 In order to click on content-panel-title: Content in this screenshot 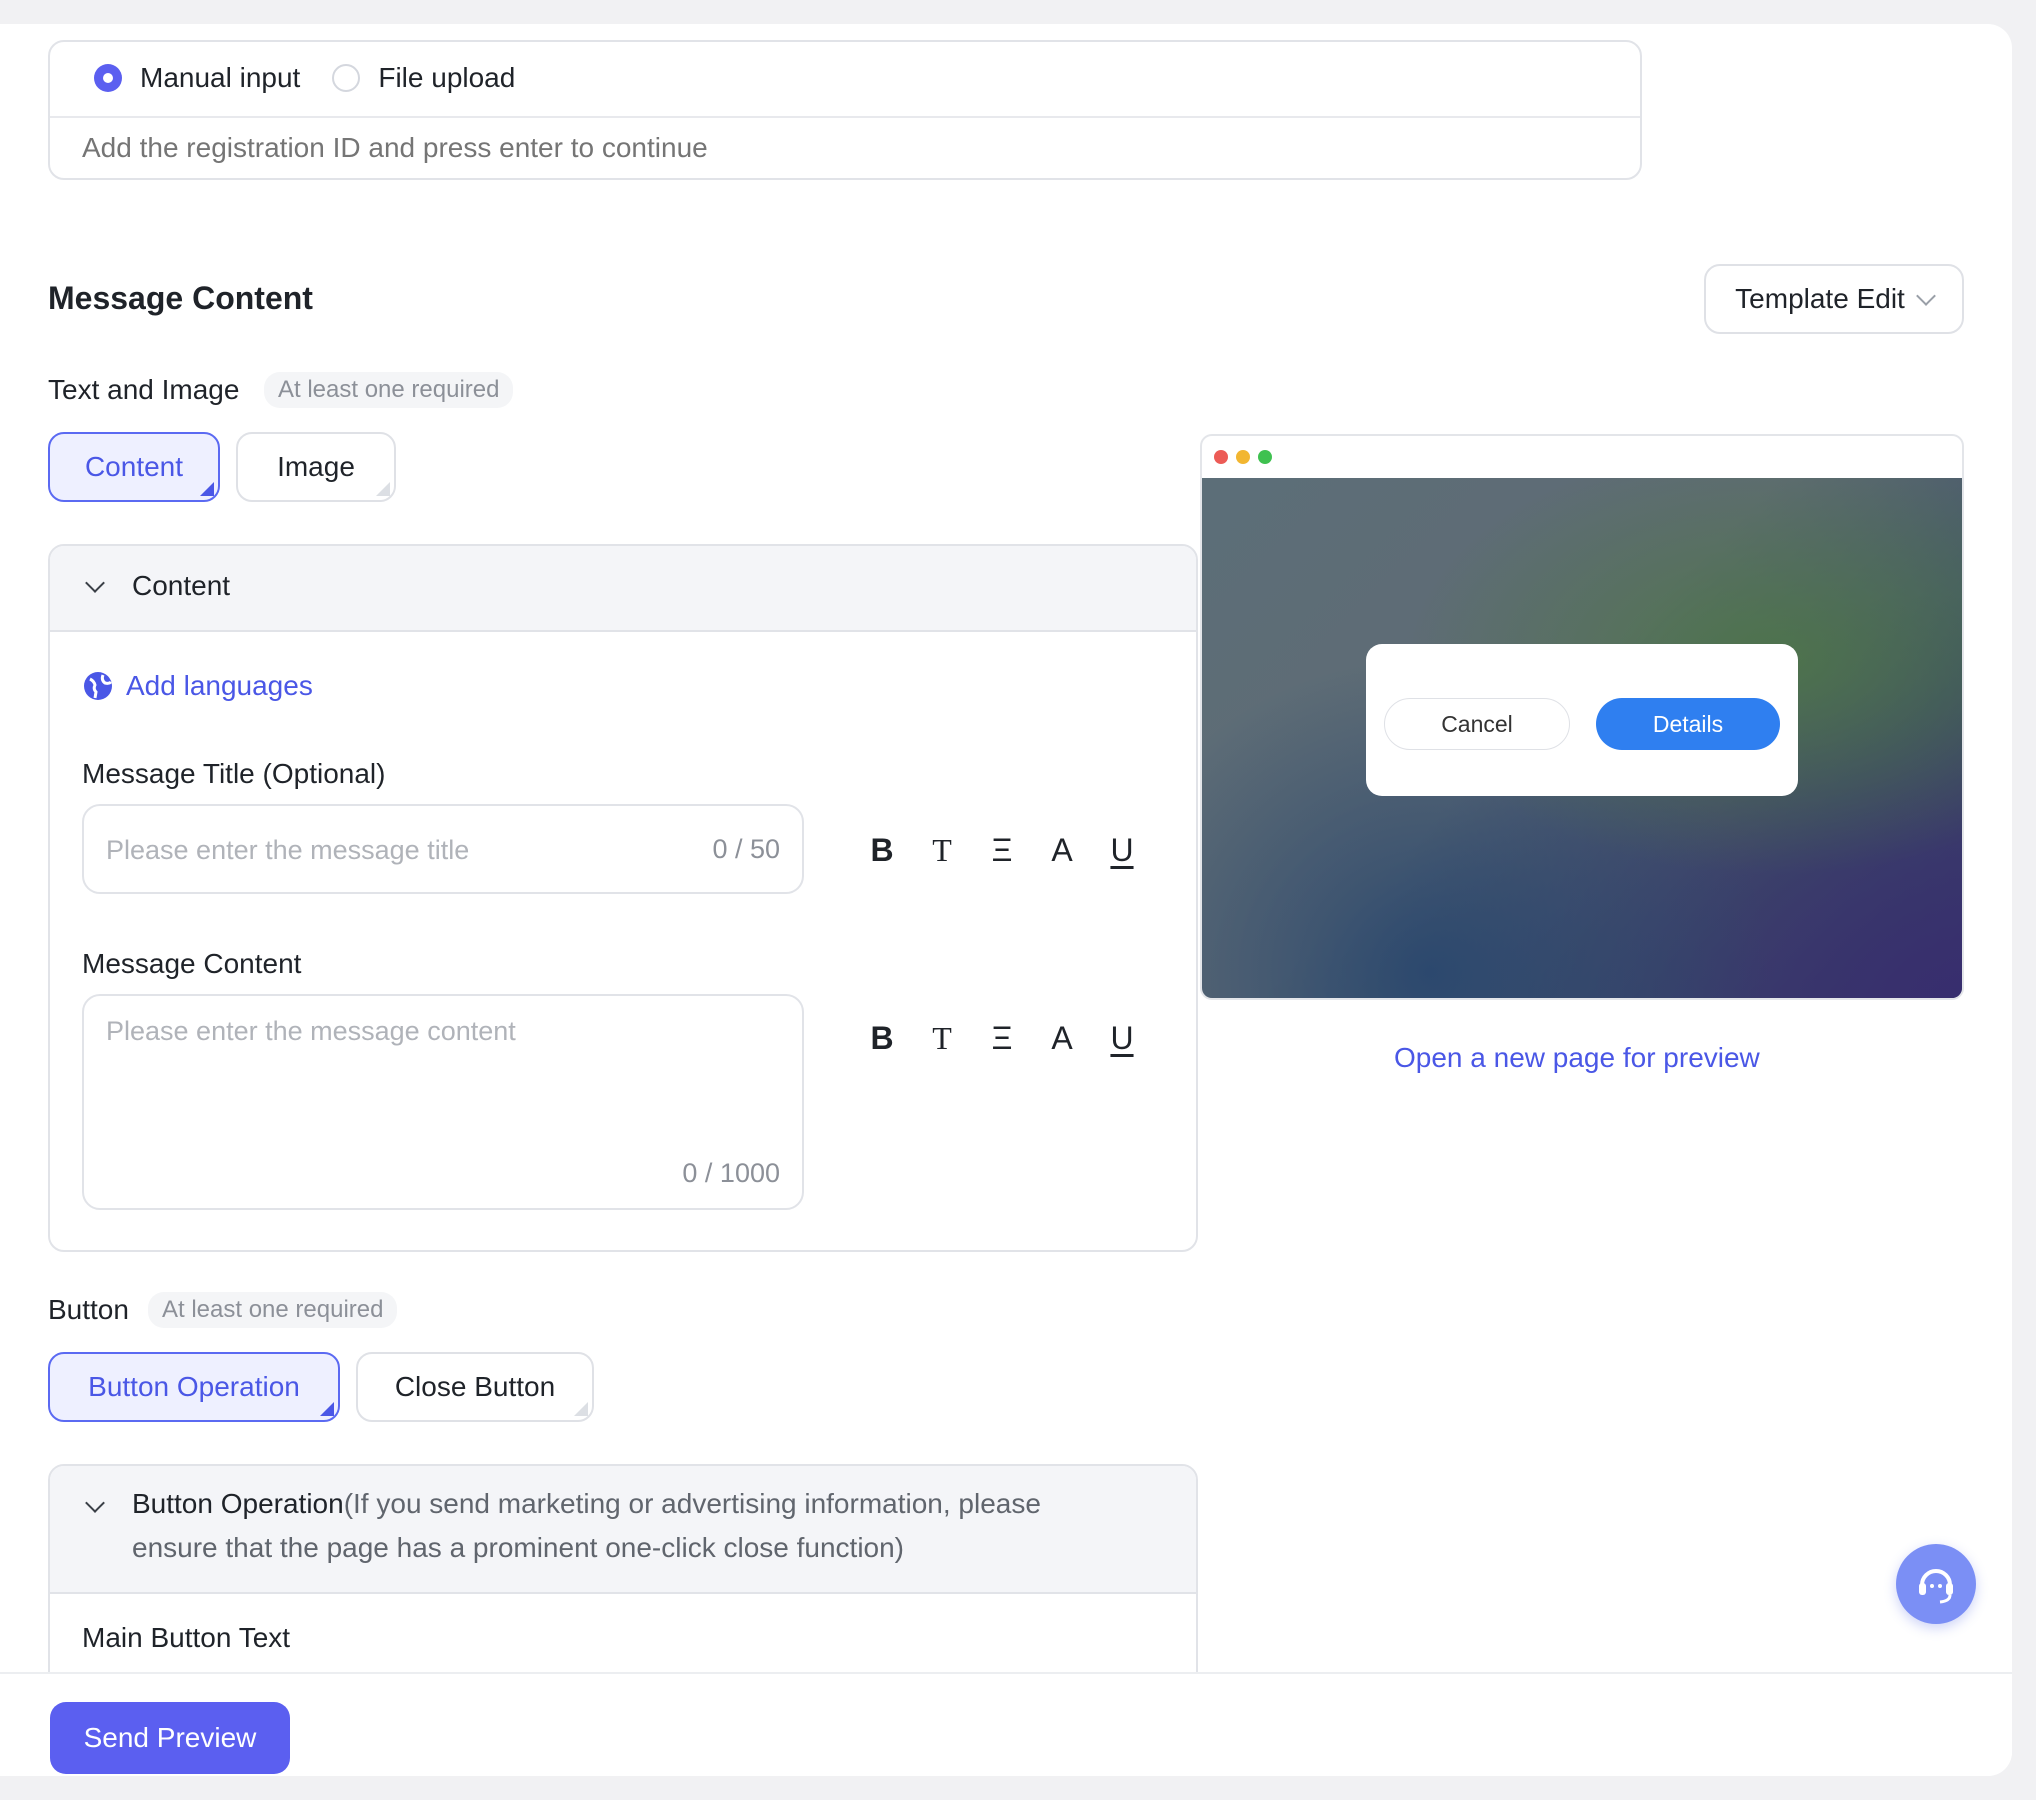, I will do `click(181, 585)`.